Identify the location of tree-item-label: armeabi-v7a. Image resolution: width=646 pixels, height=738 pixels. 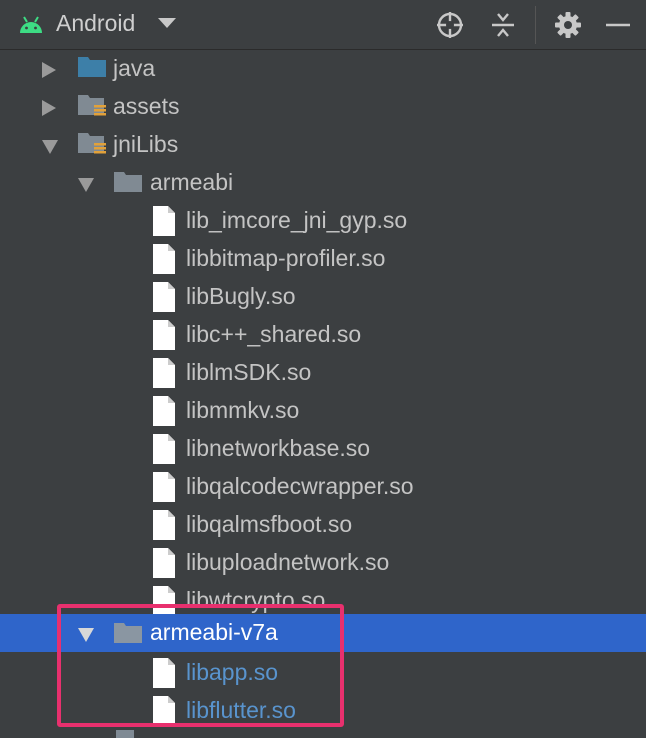
(214, 632).